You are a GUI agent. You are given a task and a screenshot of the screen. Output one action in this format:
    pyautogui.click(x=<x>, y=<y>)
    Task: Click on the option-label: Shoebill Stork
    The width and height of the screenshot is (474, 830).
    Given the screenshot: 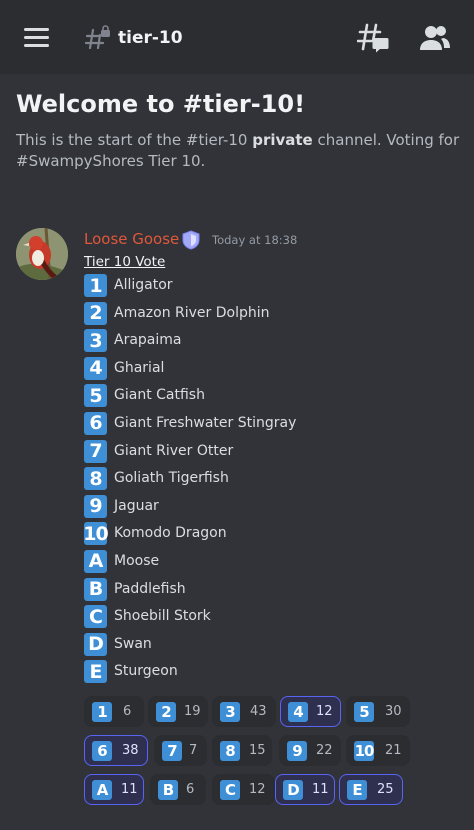 What is the action you would take?
    pyautogui.click(x=162, y=616)
    